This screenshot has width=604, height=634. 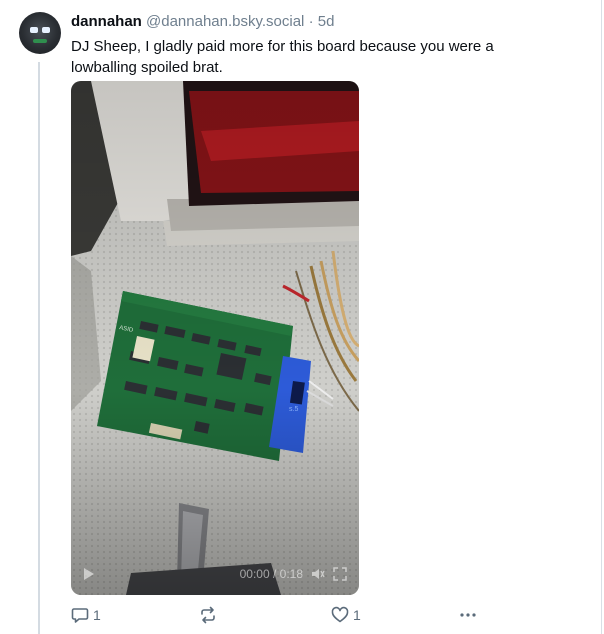 What do you see at coordinates (215, 574) in the screenshot?
I see `video-controls: 00:00 / 0:18` at bounding box center [215, 574].